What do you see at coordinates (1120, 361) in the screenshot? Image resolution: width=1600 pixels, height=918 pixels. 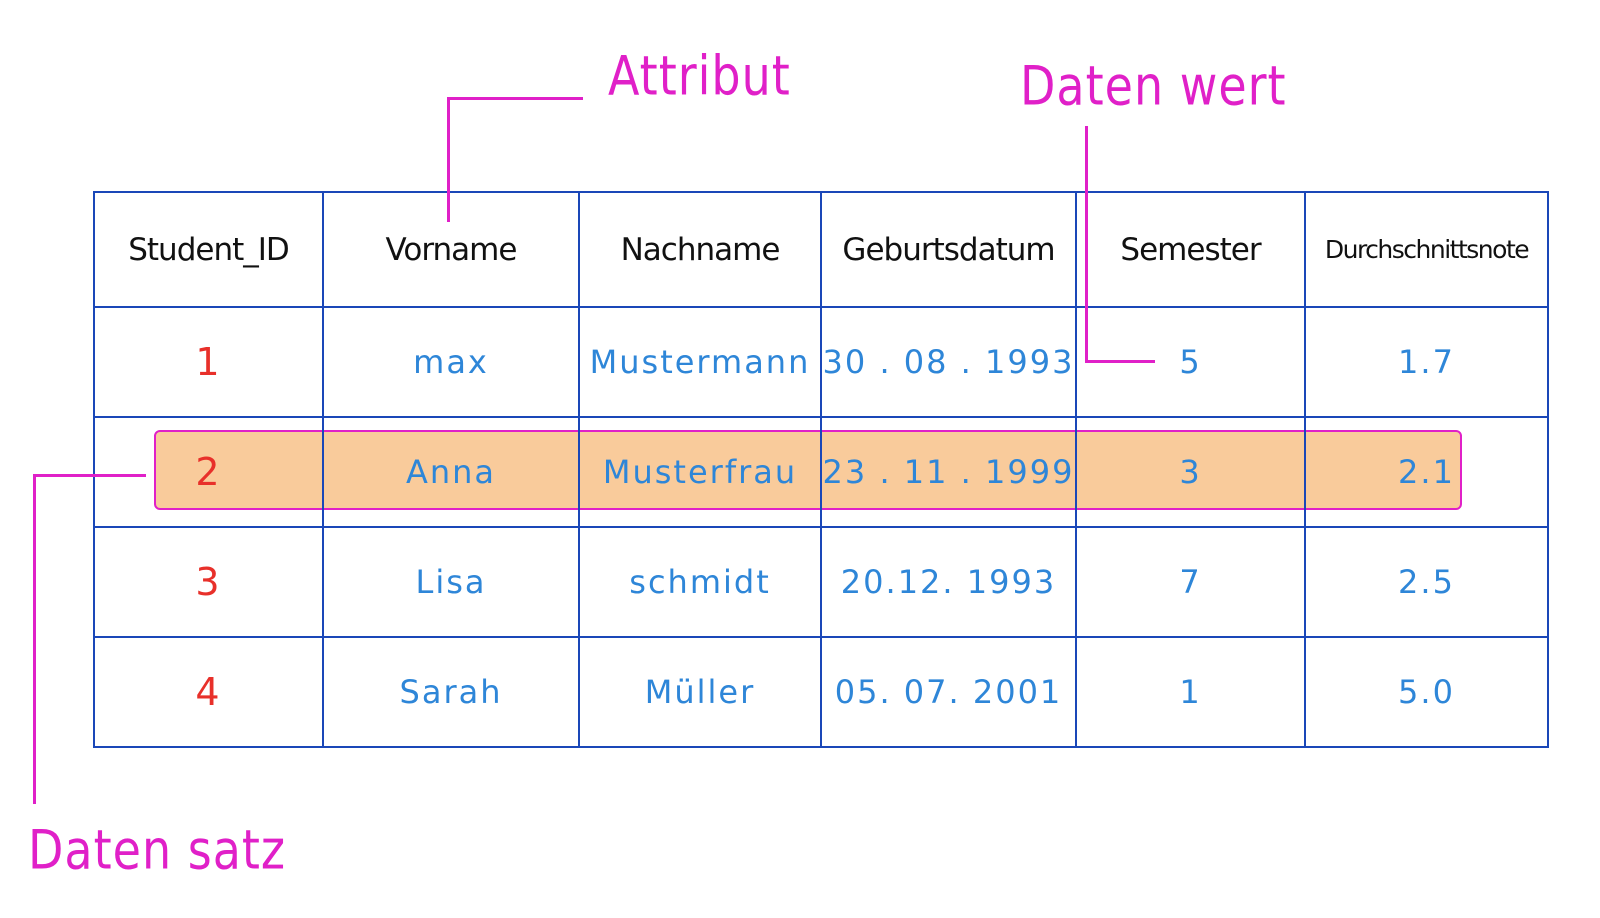 I see `datenwert-pointer-horizontal` at bounding box center [1120, 361].